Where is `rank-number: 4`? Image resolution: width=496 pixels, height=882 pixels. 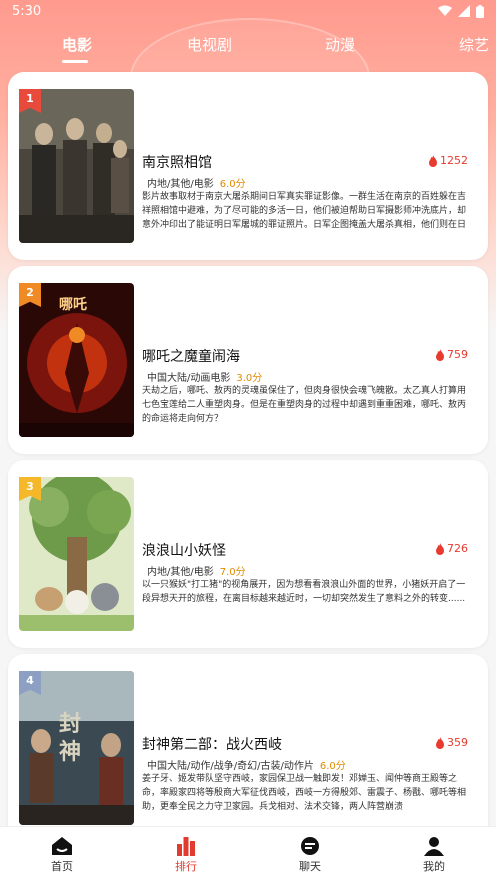 rank-number: 4 is located at coordinates (30, 680).